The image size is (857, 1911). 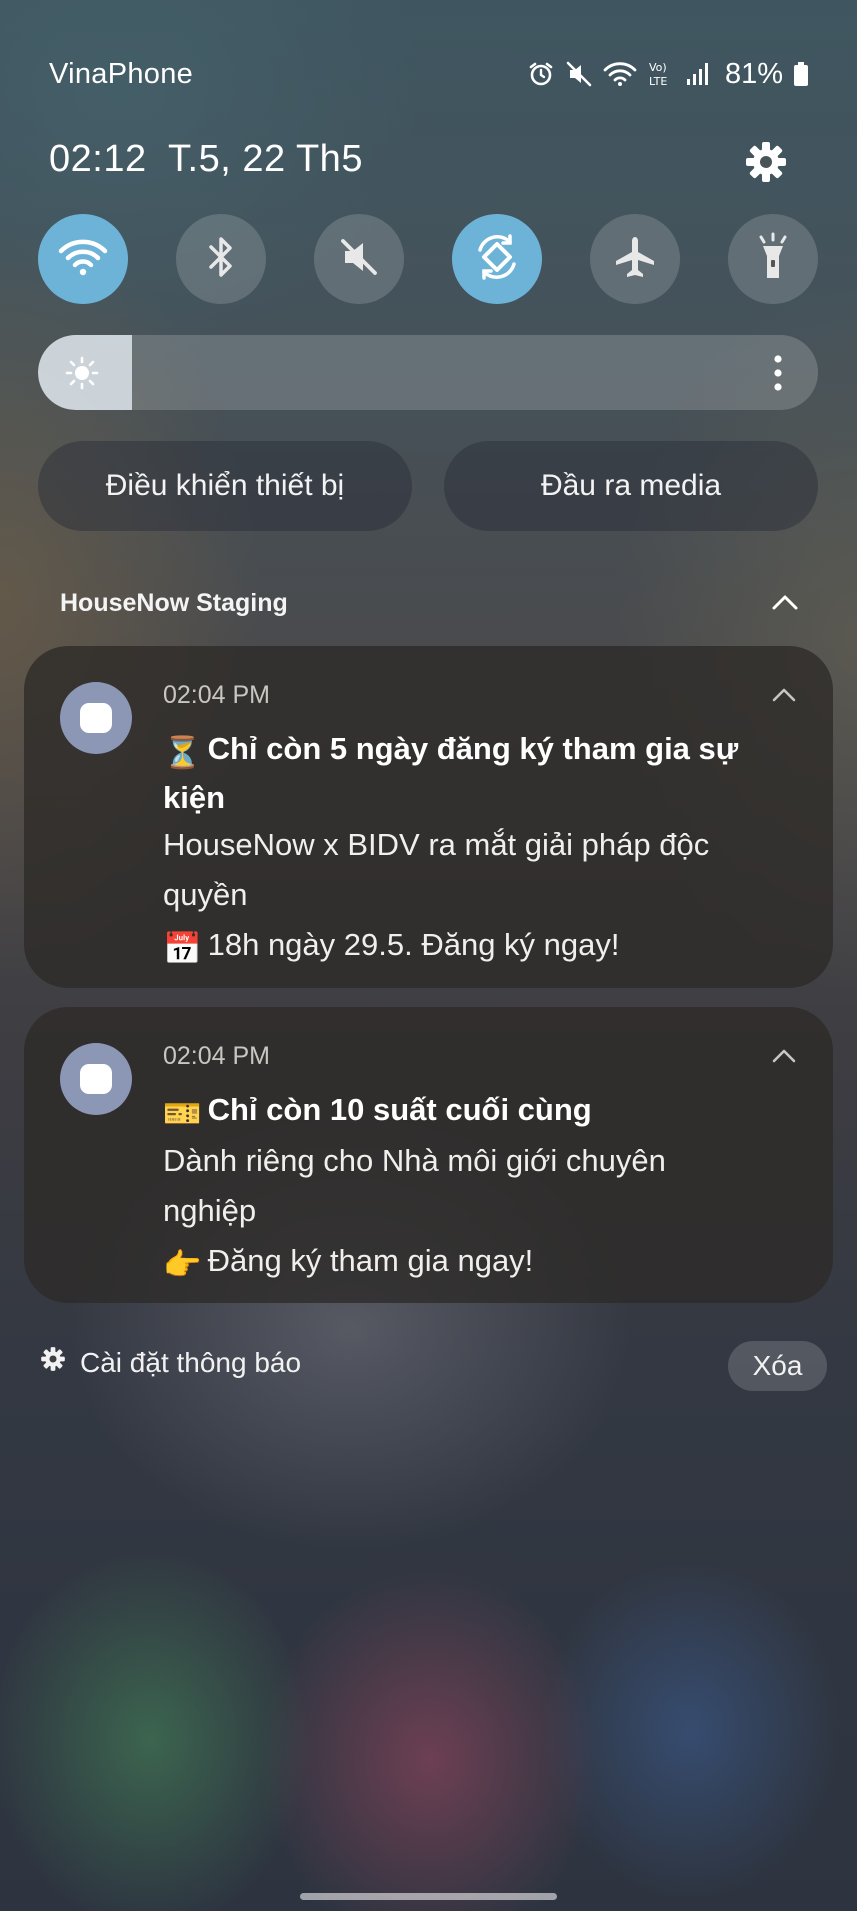 I want to click on more-options-icon, so click(x=778, y=375).